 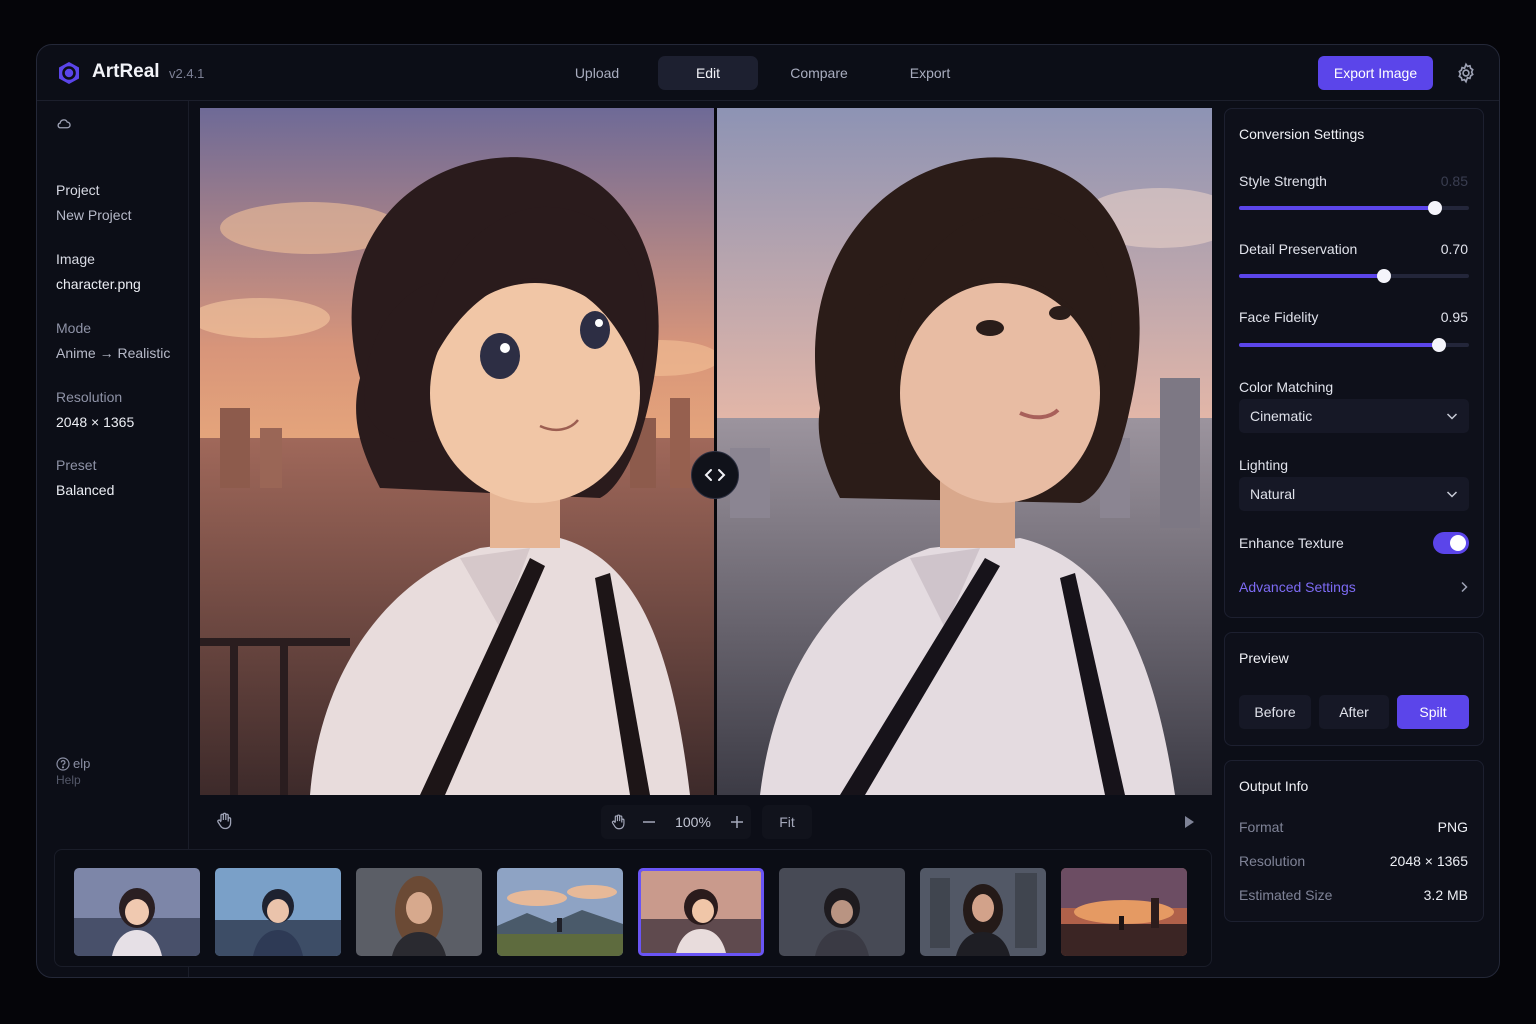 I want to click on info-value: PNG, so click(x=1452, y=827).